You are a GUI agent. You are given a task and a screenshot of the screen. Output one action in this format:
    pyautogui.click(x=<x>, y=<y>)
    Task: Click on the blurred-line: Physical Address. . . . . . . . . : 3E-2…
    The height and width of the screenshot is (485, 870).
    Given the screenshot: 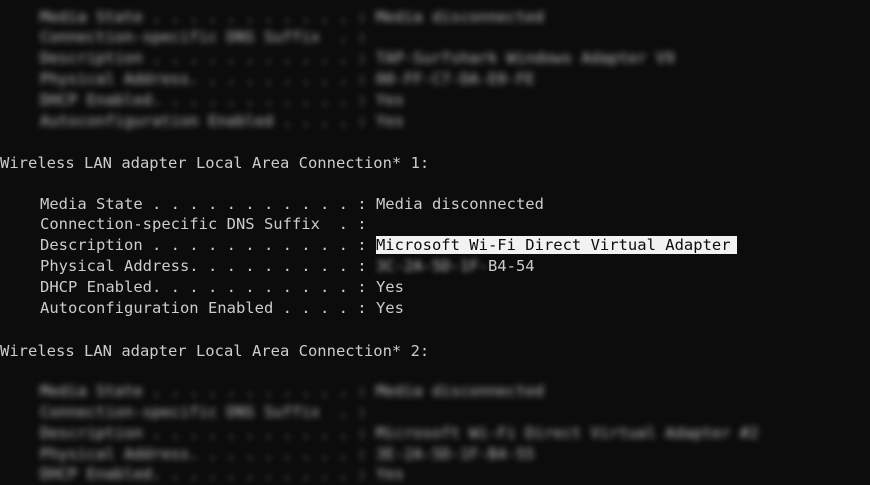 What is the action you would take?
    pyautogui.click(x=287, y=454)
    